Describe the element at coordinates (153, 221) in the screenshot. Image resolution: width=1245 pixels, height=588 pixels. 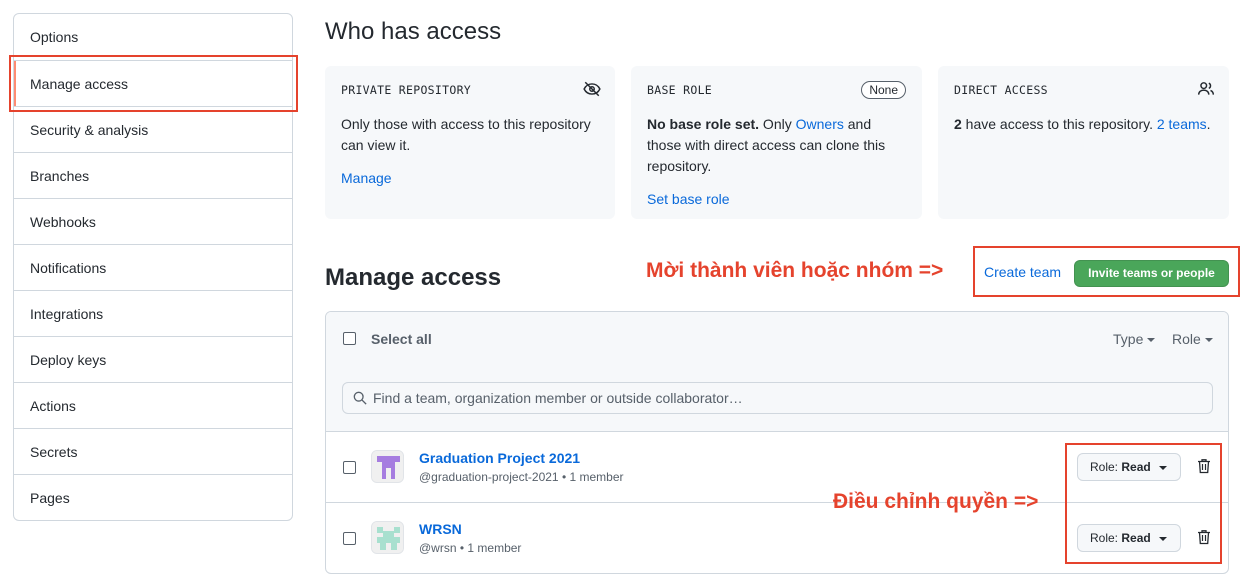
I see `sidebar-item-webhooks: Webhooks` at that location.